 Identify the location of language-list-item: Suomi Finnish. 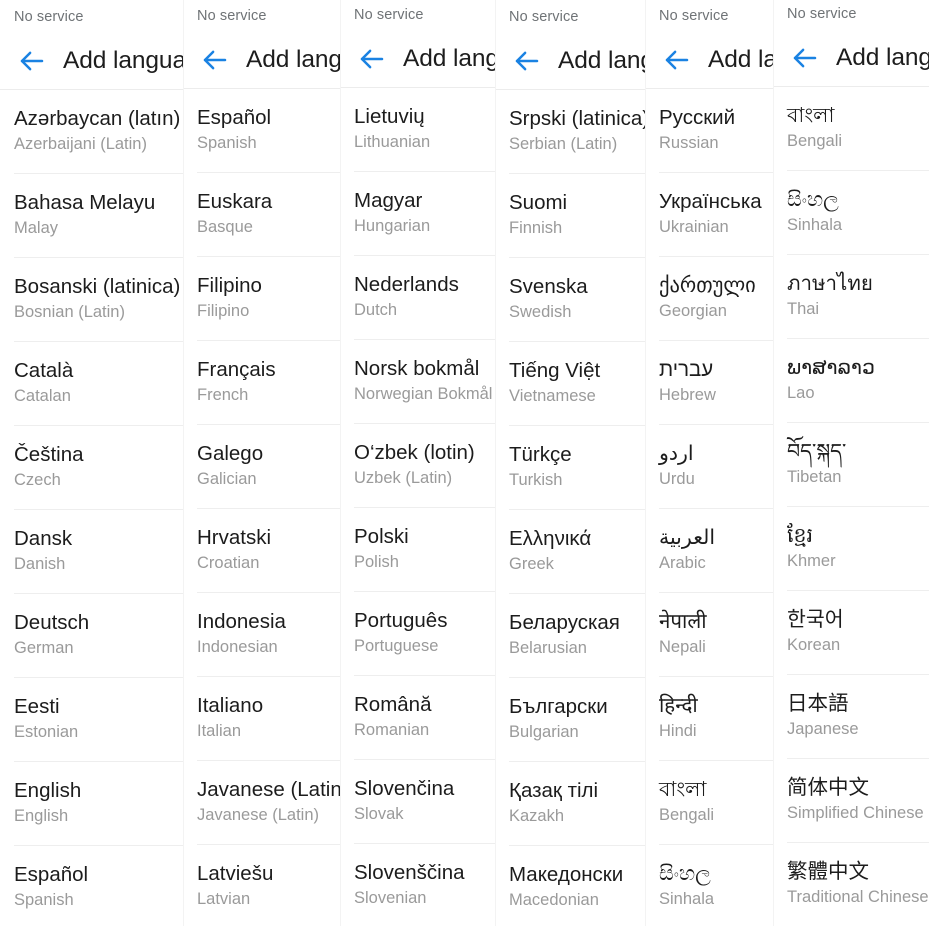
(577, 216).